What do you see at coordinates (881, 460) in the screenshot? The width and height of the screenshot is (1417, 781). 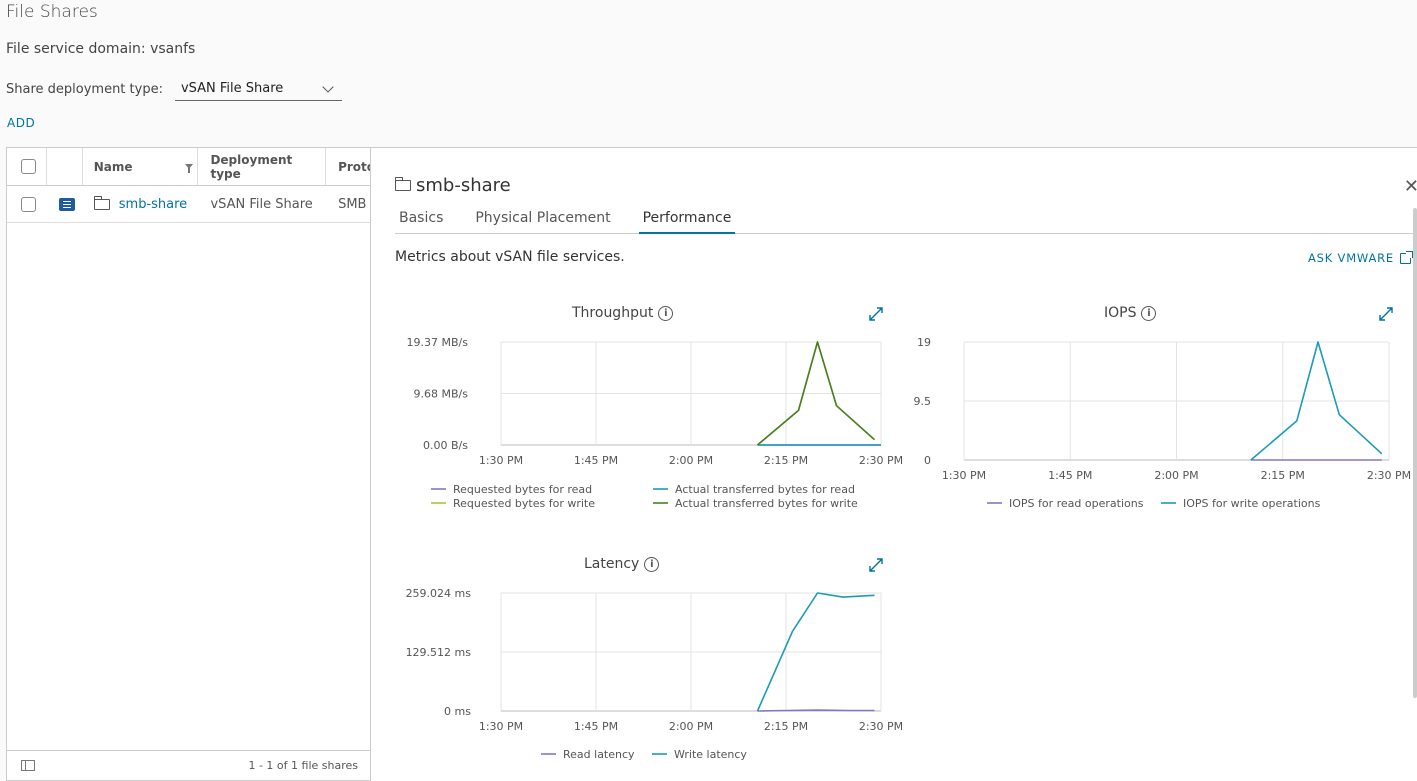 I see `throughput-x-tick-label: 2:30 PM` at bounding box center [881, 460].